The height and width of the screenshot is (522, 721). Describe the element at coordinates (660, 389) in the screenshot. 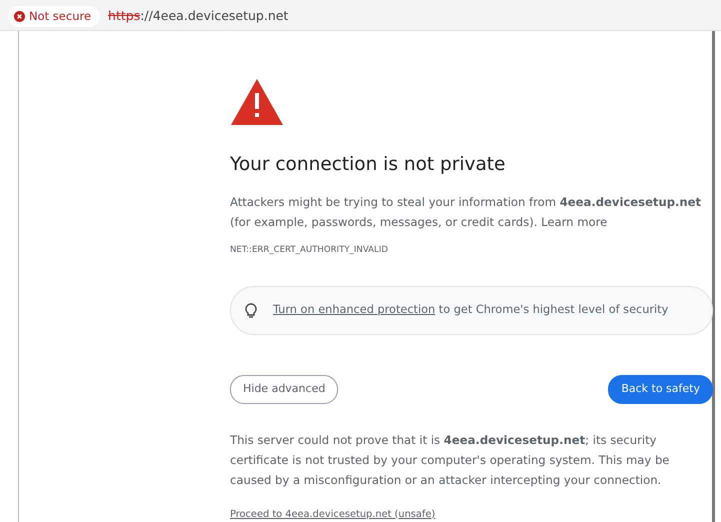

I see `back-to-safety-button: Back to safety` at that location.